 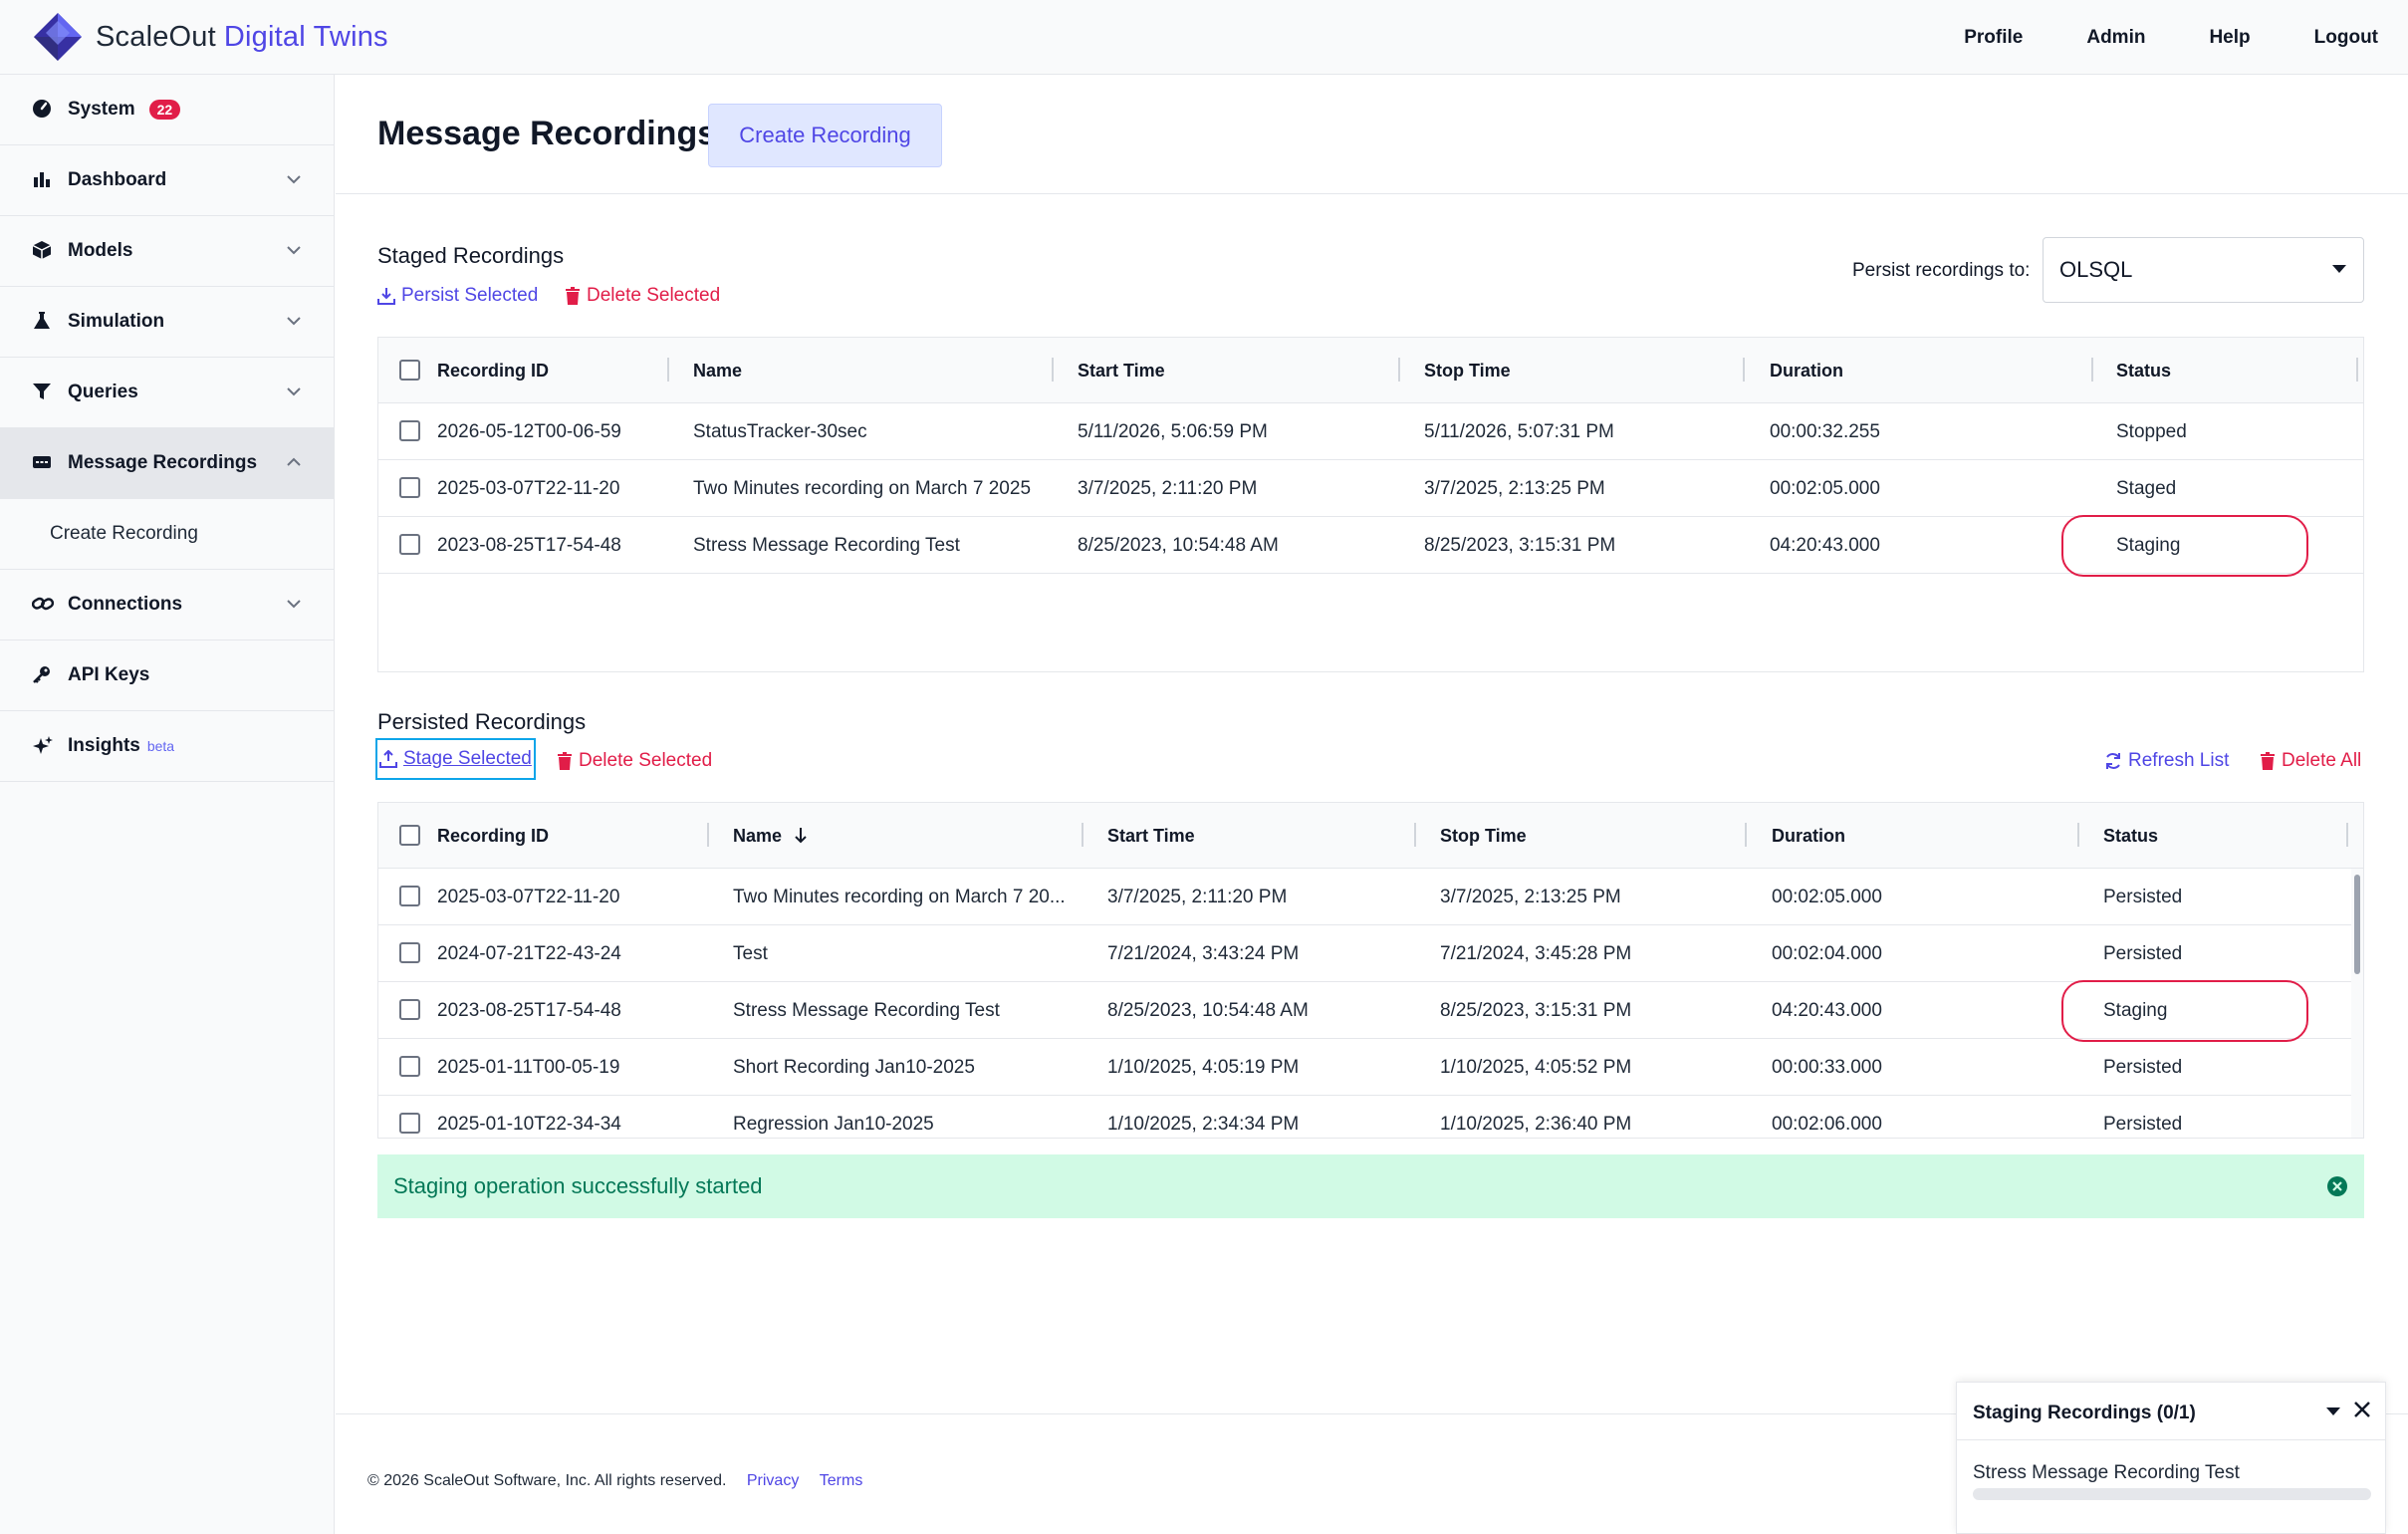 I want to click on stage-selected-button: Stage Selected, so click(x=455, y=759).